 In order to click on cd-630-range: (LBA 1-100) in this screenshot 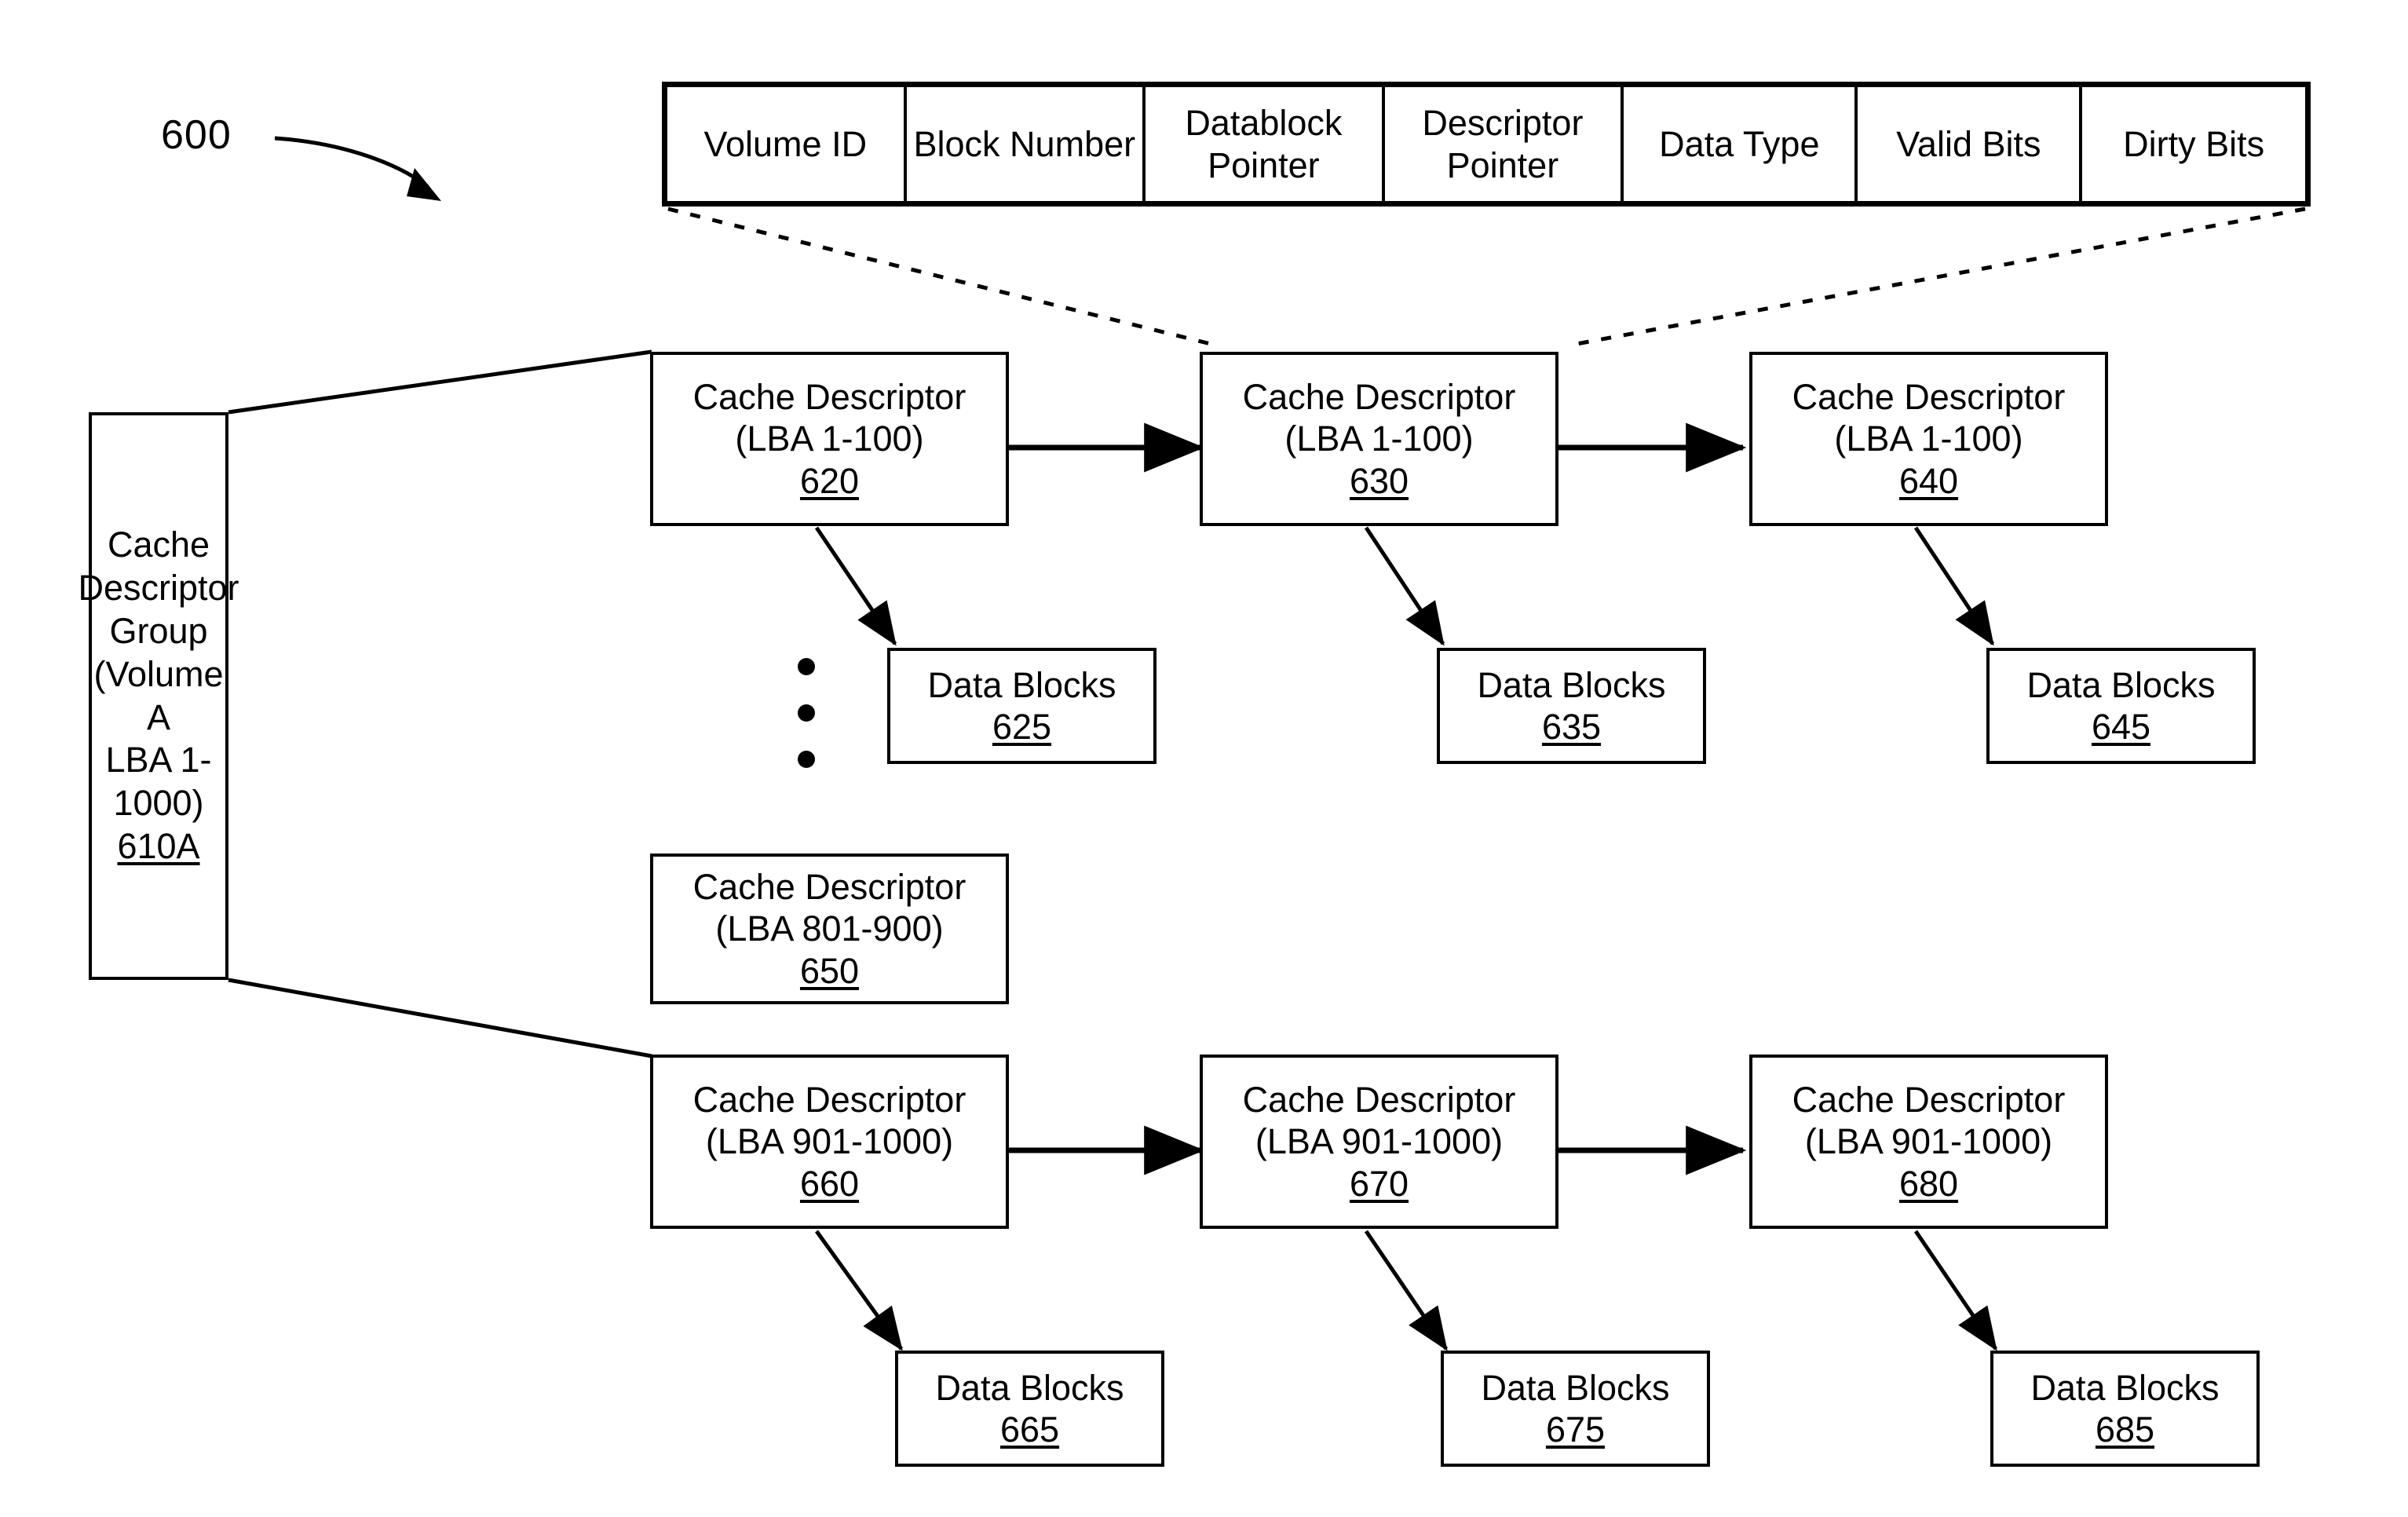, I will do `click(1379, 439)`.